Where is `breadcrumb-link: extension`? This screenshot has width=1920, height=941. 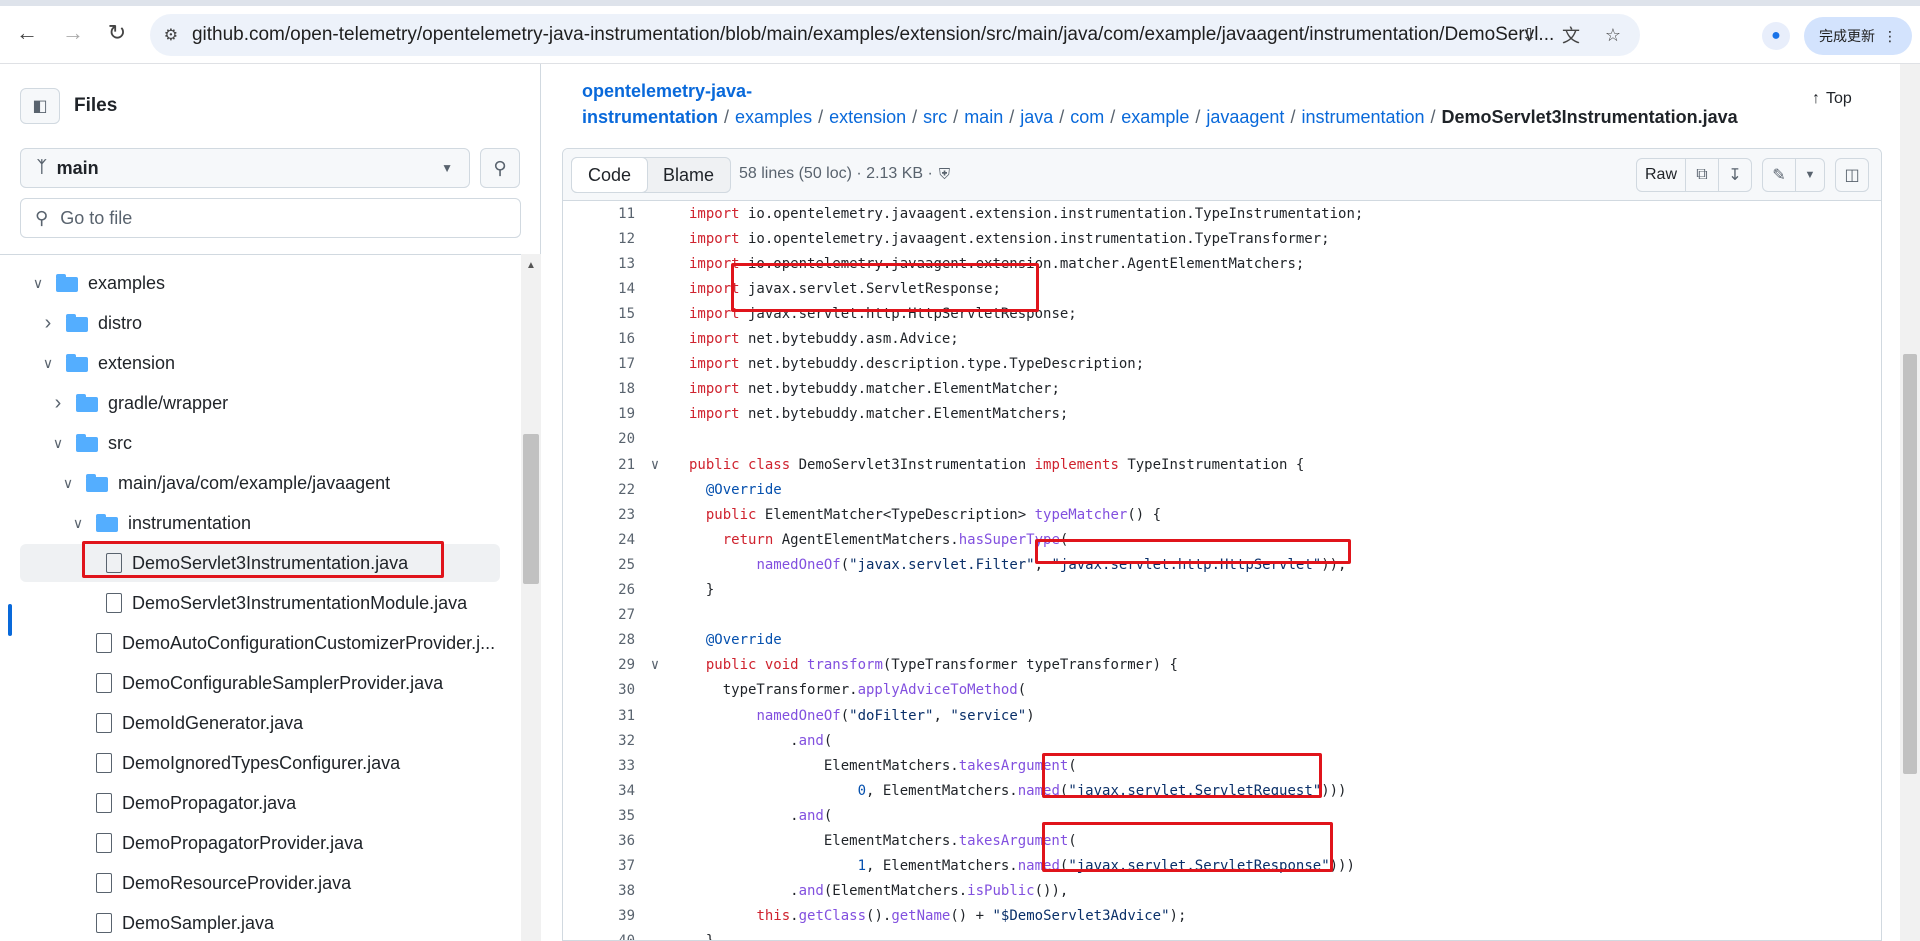
breadcrumb-link: extension is located at coordinates (867, 117).